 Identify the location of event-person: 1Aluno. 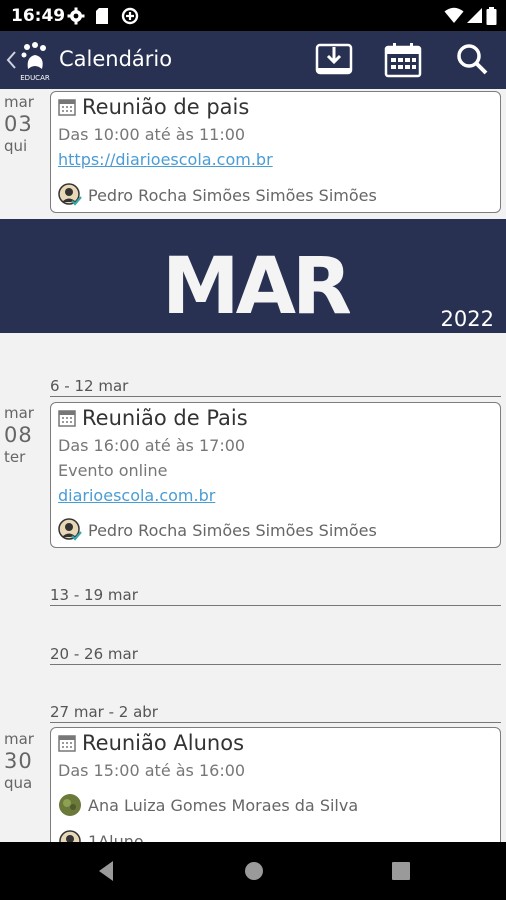
(116, 837).